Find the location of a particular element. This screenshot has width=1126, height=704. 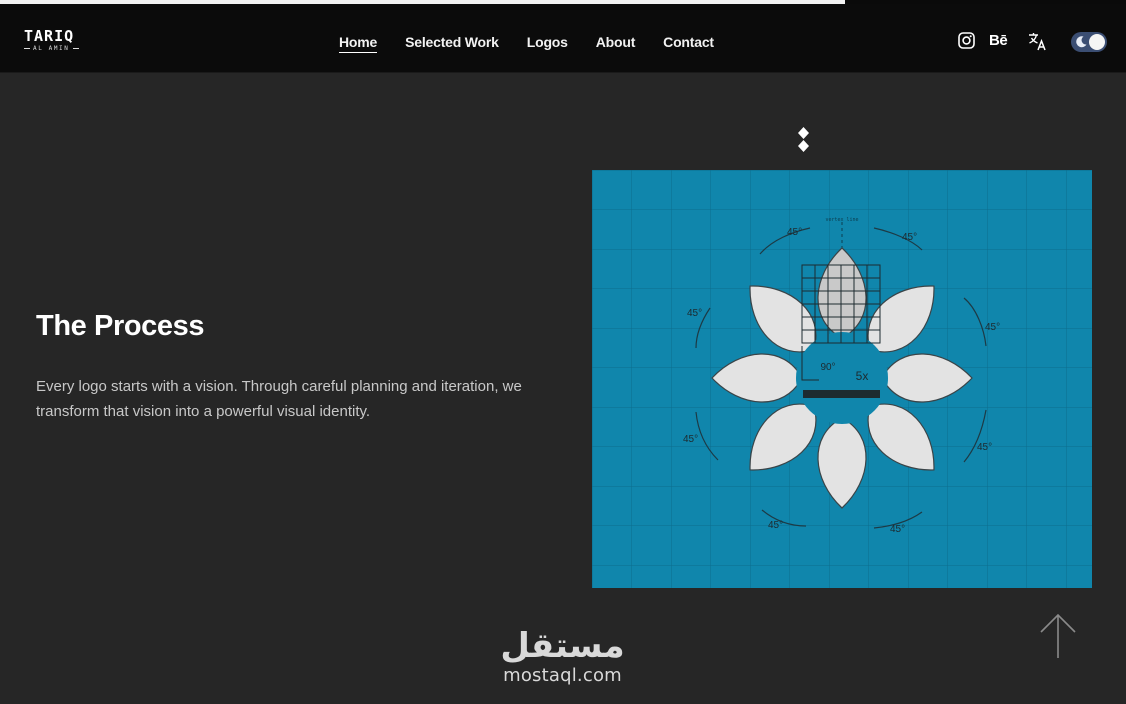

nav-link-about: About is located at coordinates (616, 43).